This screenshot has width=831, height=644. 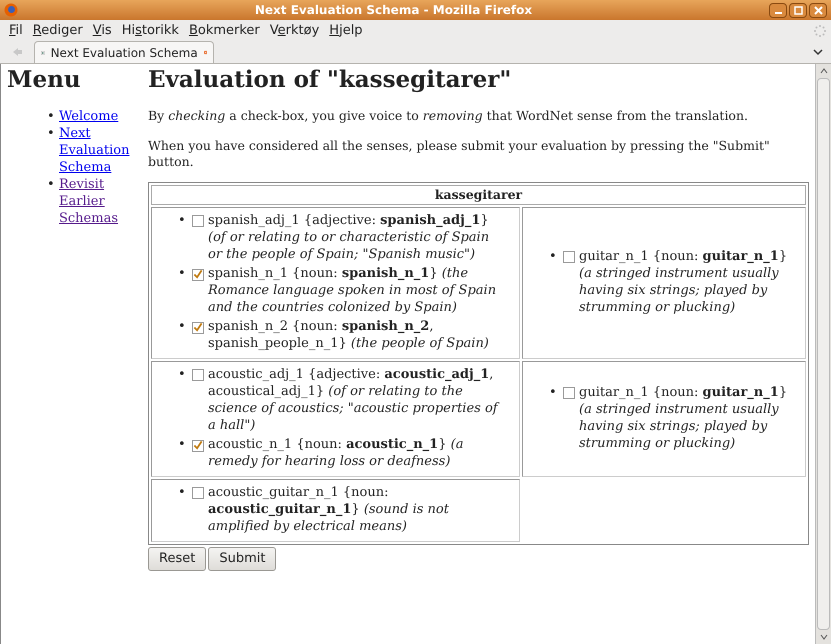 I want to click on chevron-down-icon, so click(x=818, y=52).